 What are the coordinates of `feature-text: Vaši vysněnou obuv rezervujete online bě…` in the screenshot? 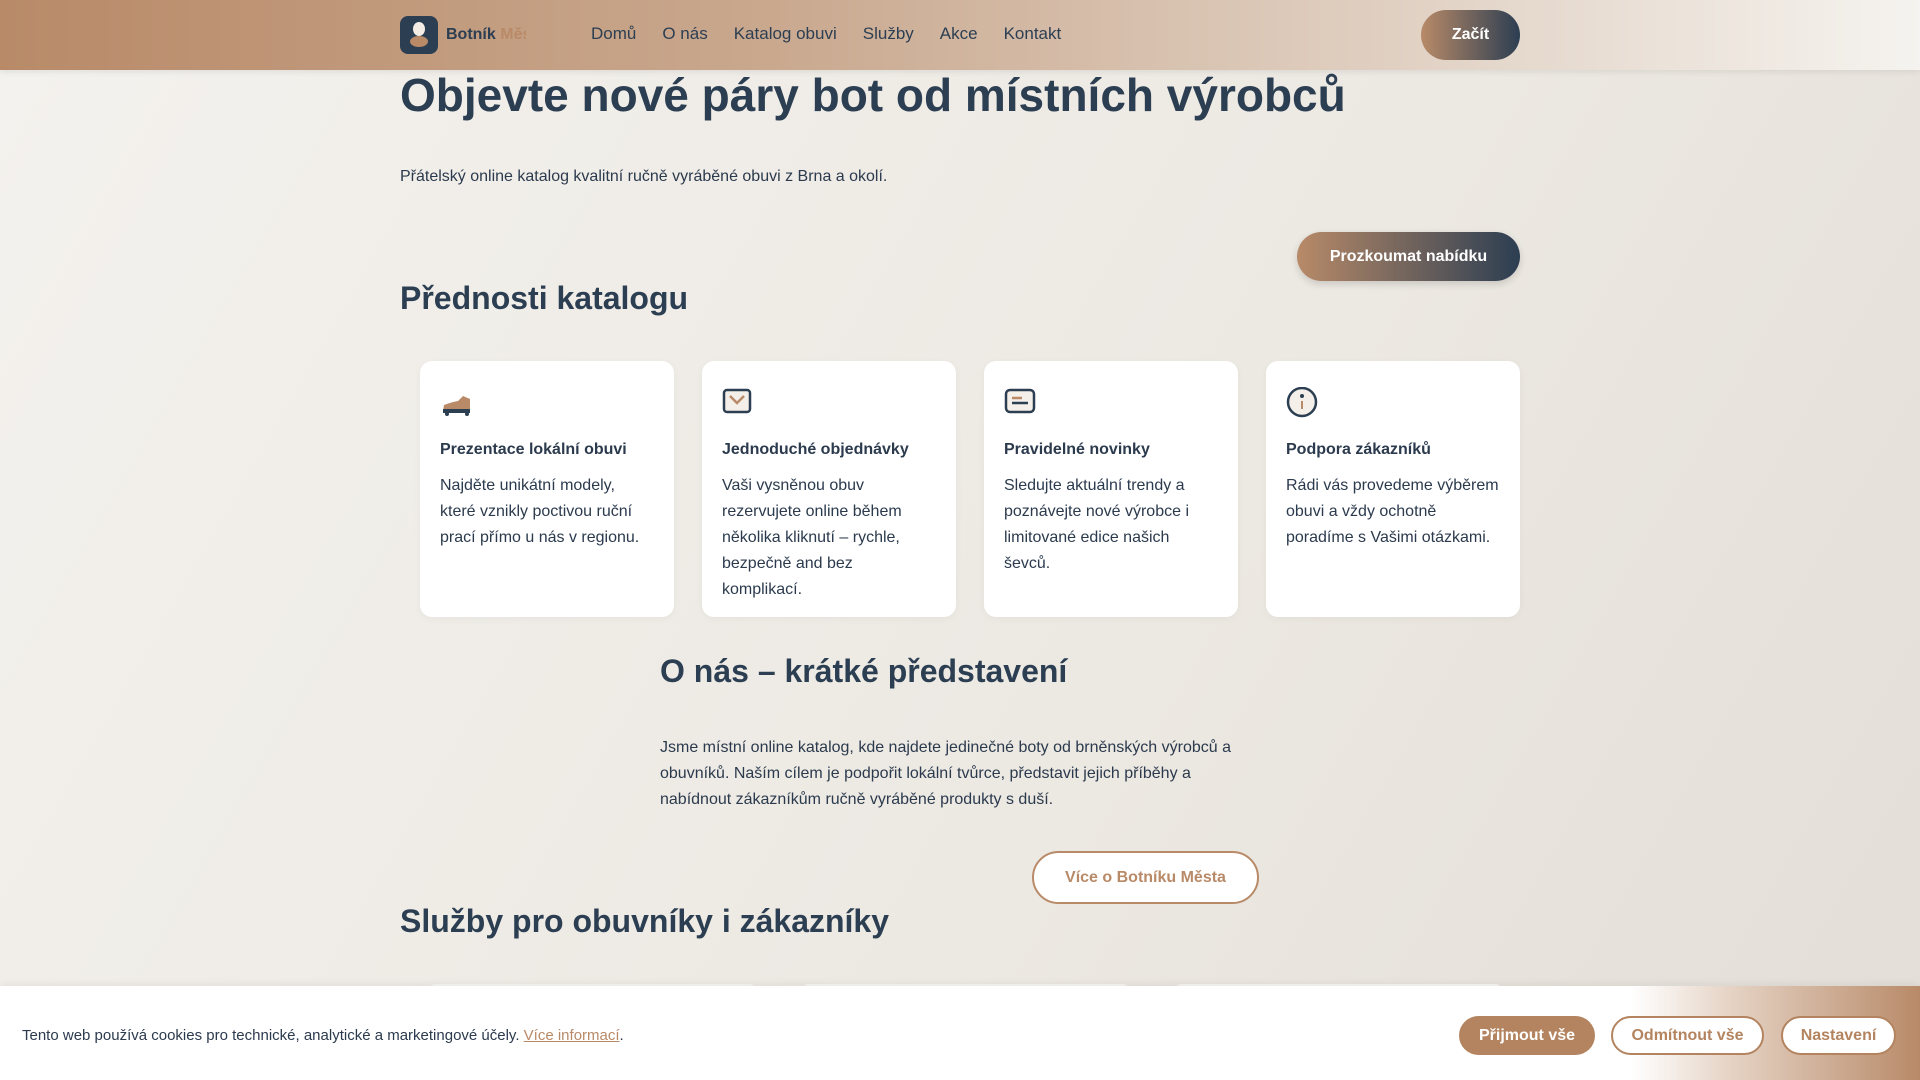 It's located at (812, 537).